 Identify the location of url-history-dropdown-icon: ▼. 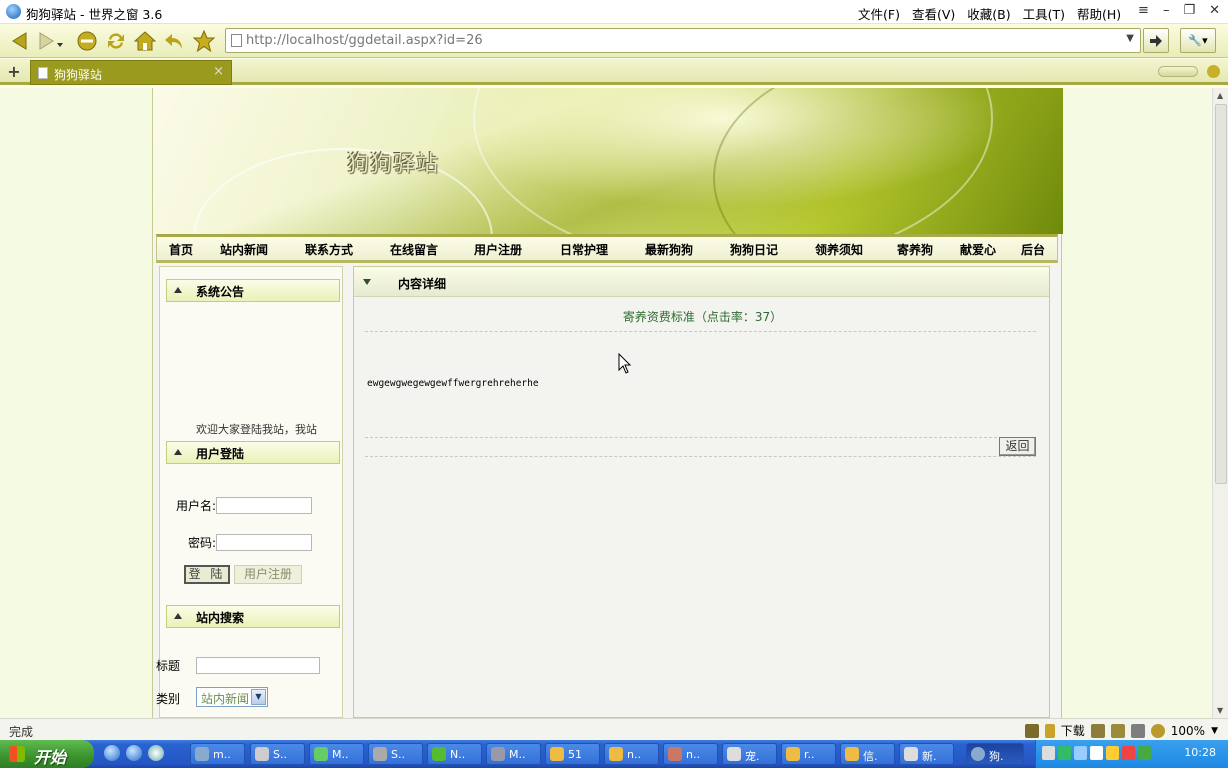
(1130, 38).